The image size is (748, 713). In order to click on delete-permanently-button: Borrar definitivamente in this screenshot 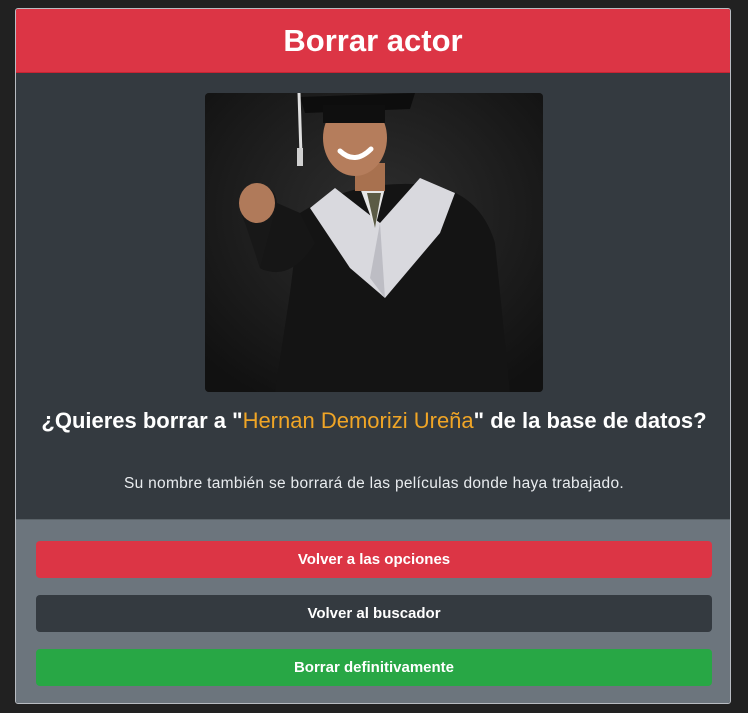, I will do `click(374, 667)`.